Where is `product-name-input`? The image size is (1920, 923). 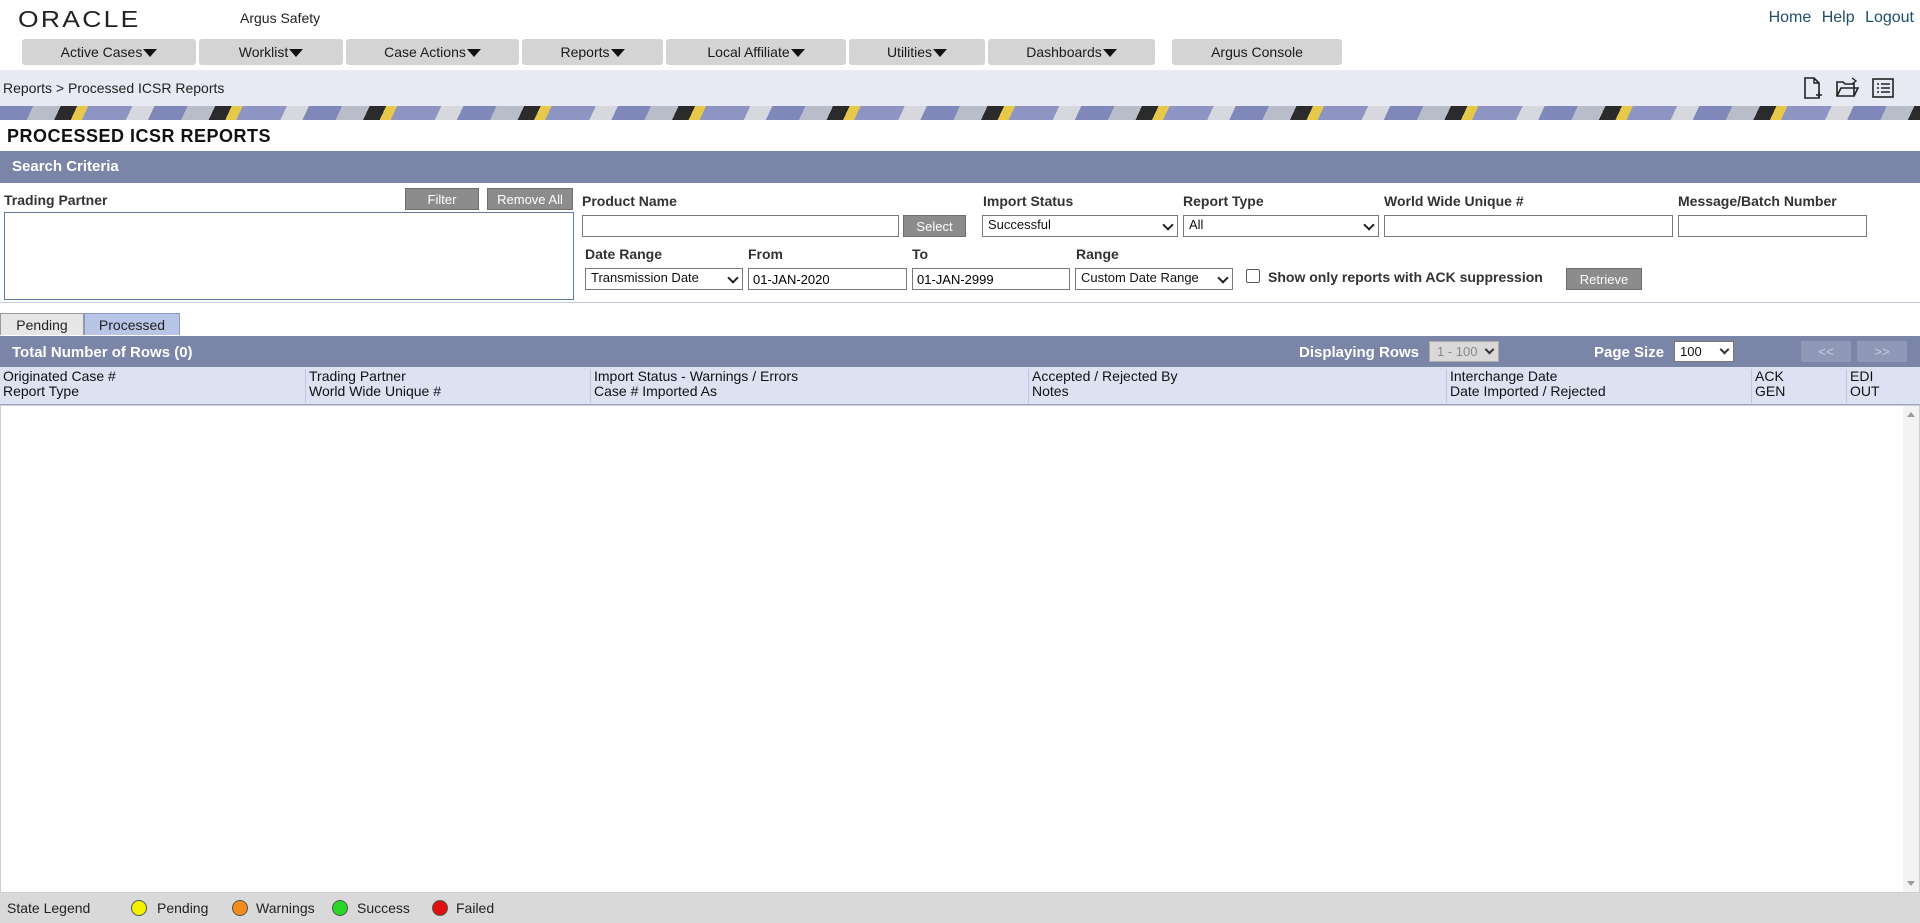
product-name-input is located at coordinates (740, 226).